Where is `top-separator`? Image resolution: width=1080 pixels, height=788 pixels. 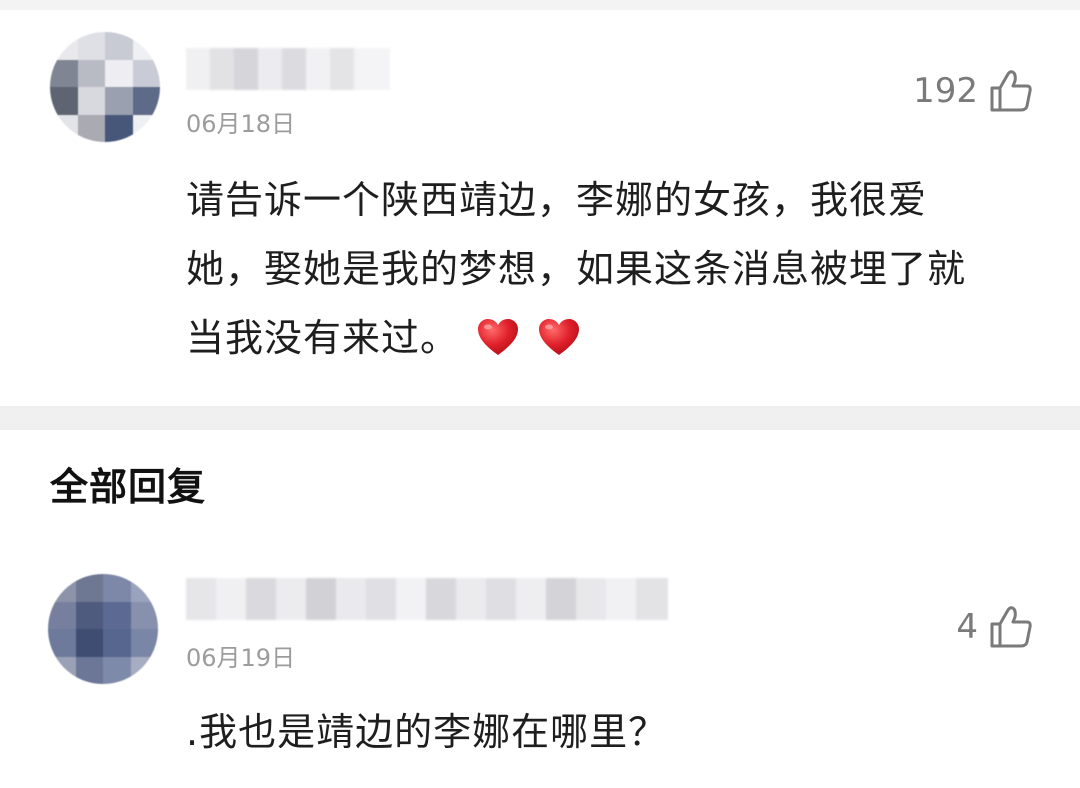
top-separator is located at coordinates (540, 5).